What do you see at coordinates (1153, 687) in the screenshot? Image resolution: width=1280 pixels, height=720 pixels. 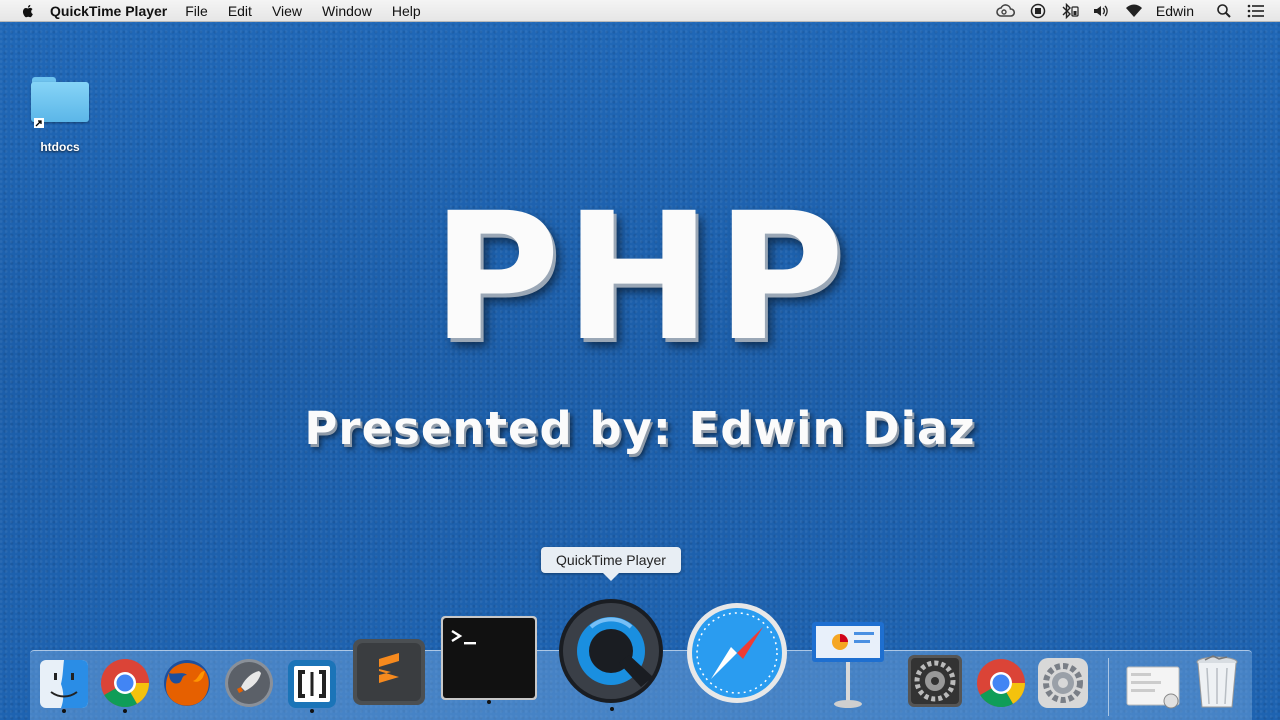 I see `stack-folder-icon` at bounding box center [1153, 687].